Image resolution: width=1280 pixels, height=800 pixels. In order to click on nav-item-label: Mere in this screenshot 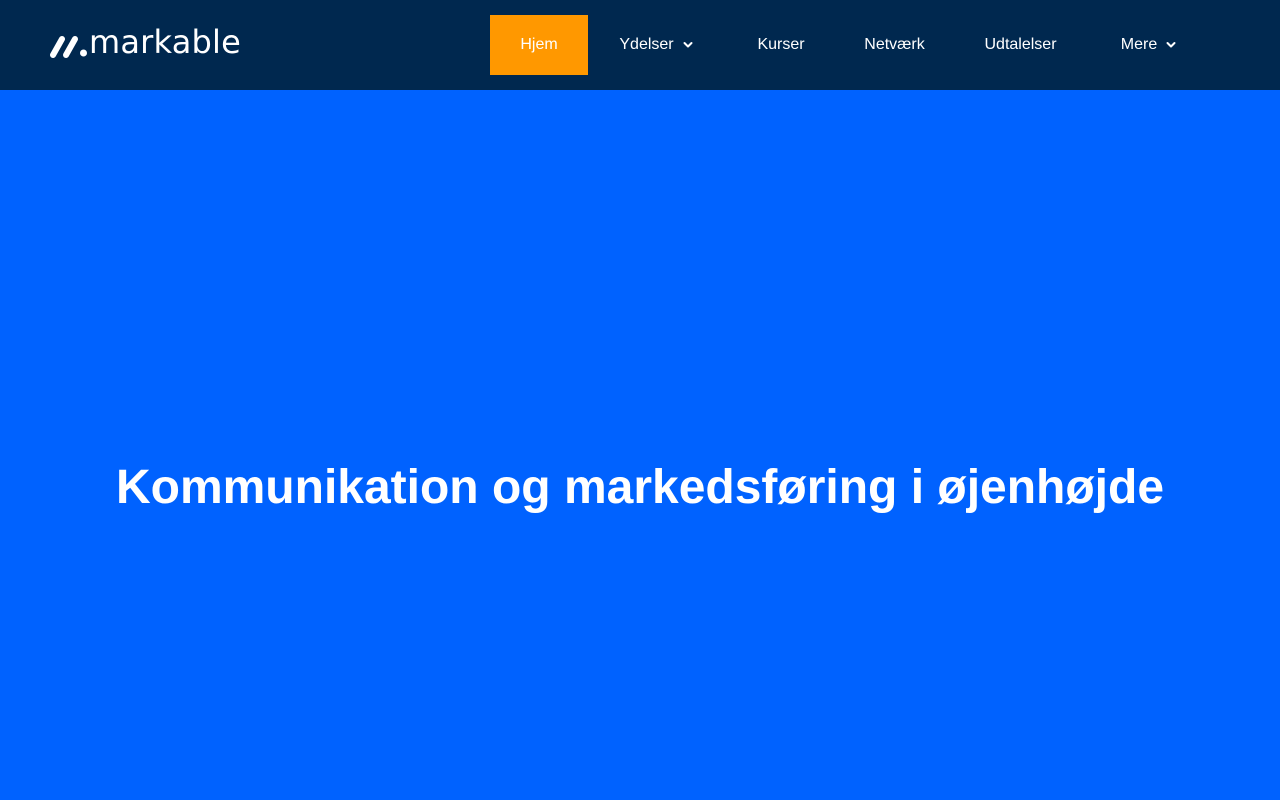, I will do `click(1139, 44)`.